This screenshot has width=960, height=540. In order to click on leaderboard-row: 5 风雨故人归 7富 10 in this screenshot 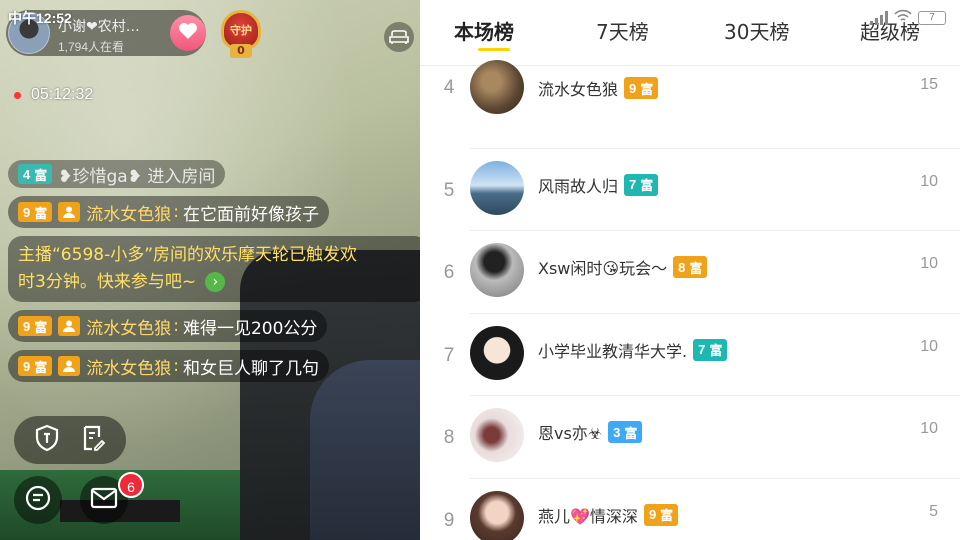, I will do `click(690, 190)`.